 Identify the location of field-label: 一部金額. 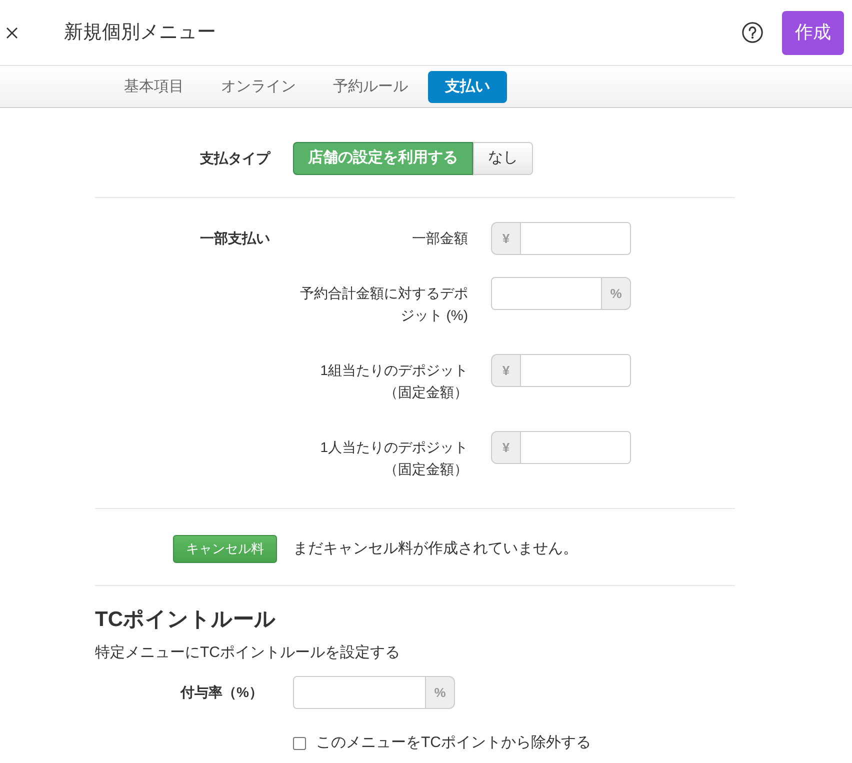
(440, 238).